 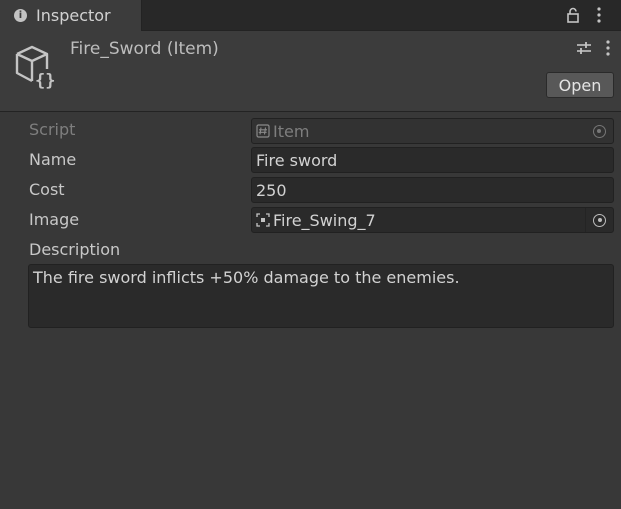 What do you see at coordinates (310, 15) in the screenshot?
I see `tab-bar: i Inspector` at bounding box center [310, 15].